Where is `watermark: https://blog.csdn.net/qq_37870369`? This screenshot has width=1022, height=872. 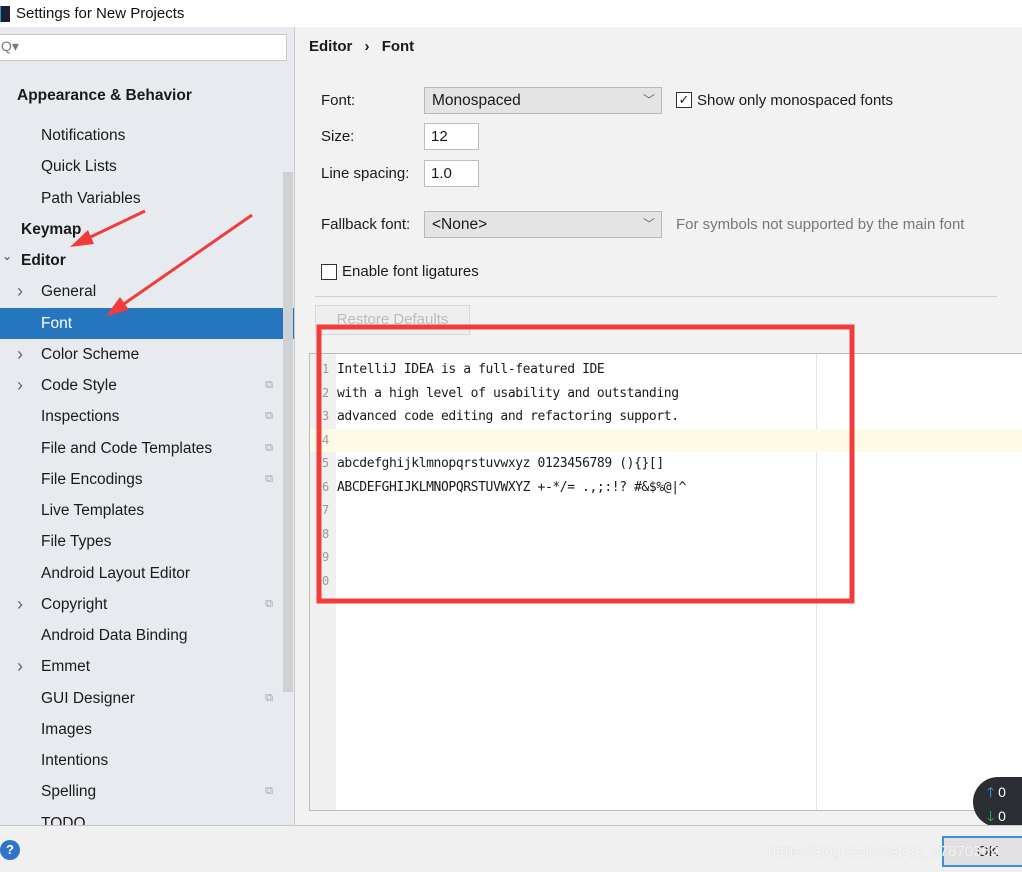
watermark: https://blog.csdn.net/qq_37870369 is located at coordinates (883, 851).